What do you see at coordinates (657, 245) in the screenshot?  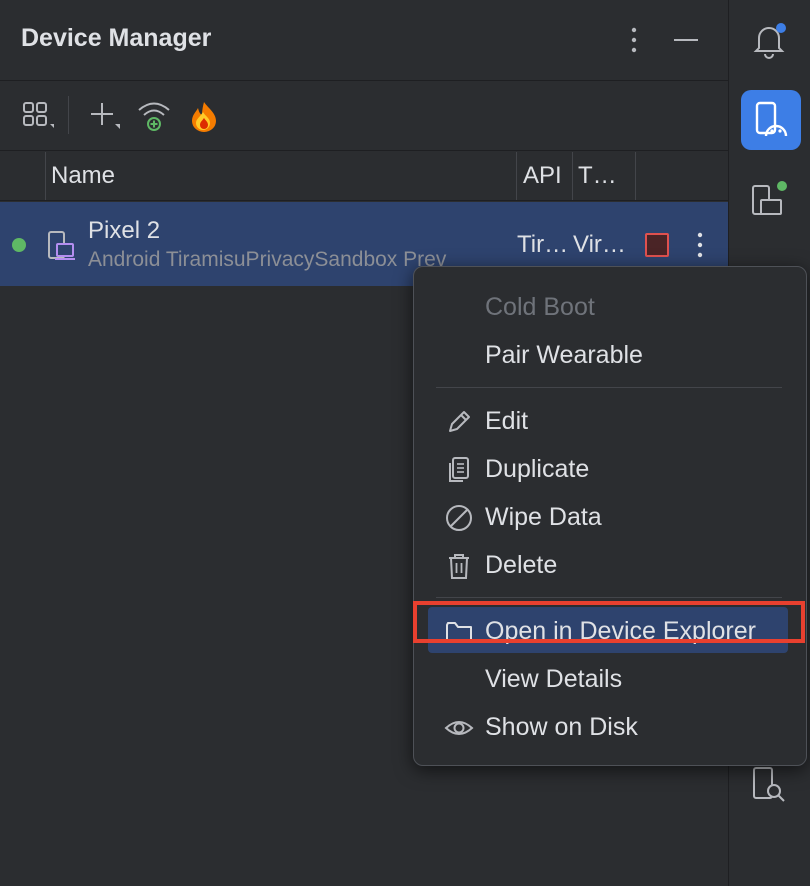 I see `stop-button` at bounding box center [657, 245].